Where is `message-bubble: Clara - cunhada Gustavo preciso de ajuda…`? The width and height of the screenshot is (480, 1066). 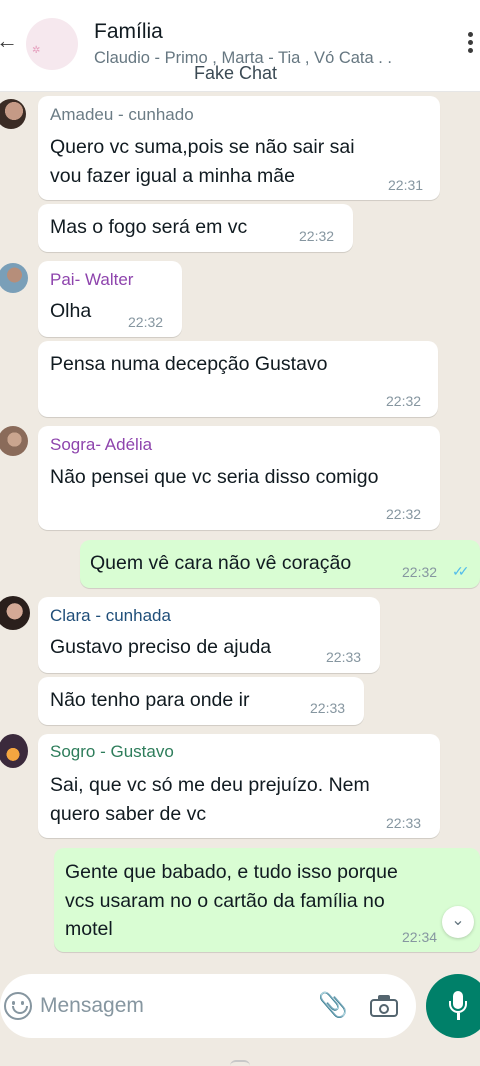
message-bubble: Clara - cunhada Gustavo preciso de ajuda… is located at coordinates (209, 635).